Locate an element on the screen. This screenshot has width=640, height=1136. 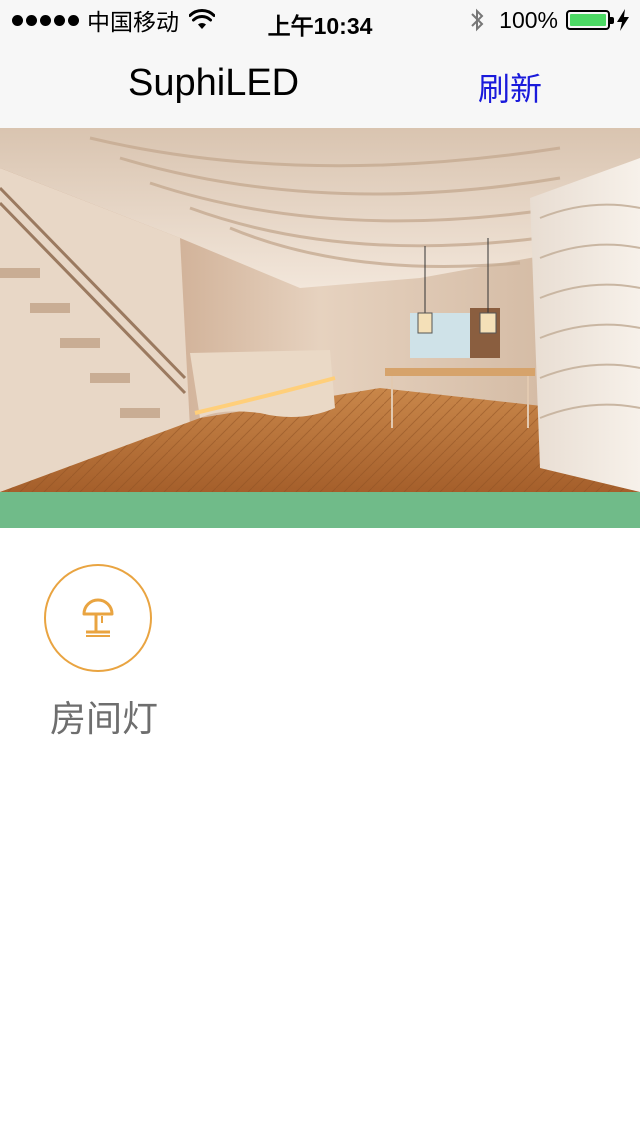
battery-icon is located at coordinates (590, 20).